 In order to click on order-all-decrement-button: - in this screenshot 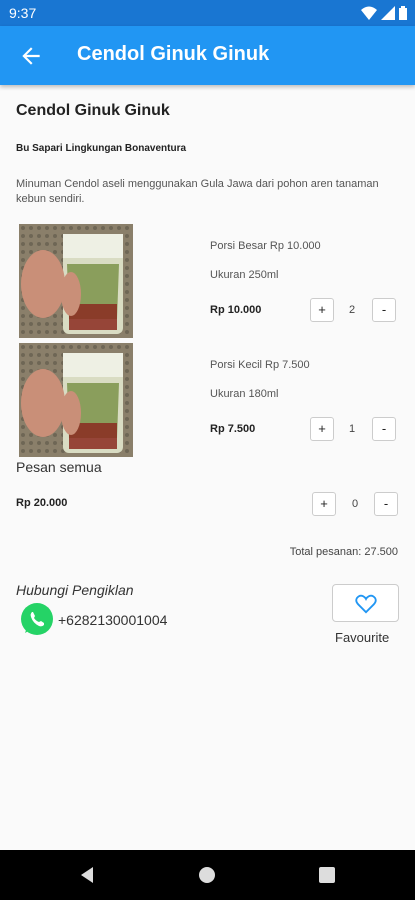, I will do `click(386, 504)`.